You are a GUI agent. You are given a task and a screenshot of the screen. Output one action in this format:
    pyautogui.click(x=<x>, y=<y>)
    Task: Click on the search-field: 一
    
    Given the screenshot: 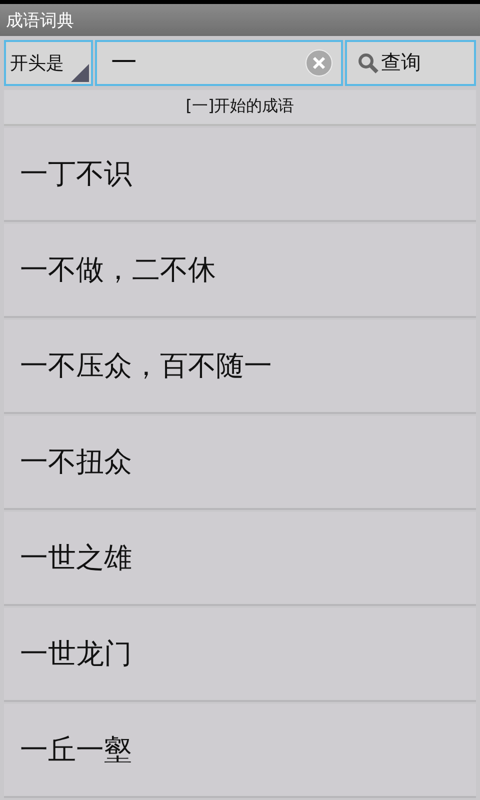 What is the action you would take?
    pyautogui.click(x=219, y=63)
    